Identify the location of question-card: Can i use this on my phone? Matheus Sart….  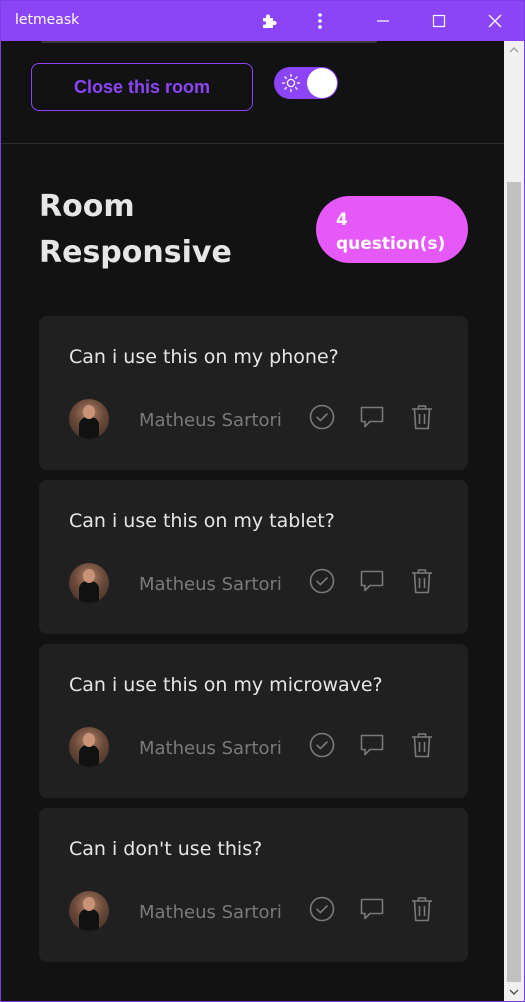
(253, 393).